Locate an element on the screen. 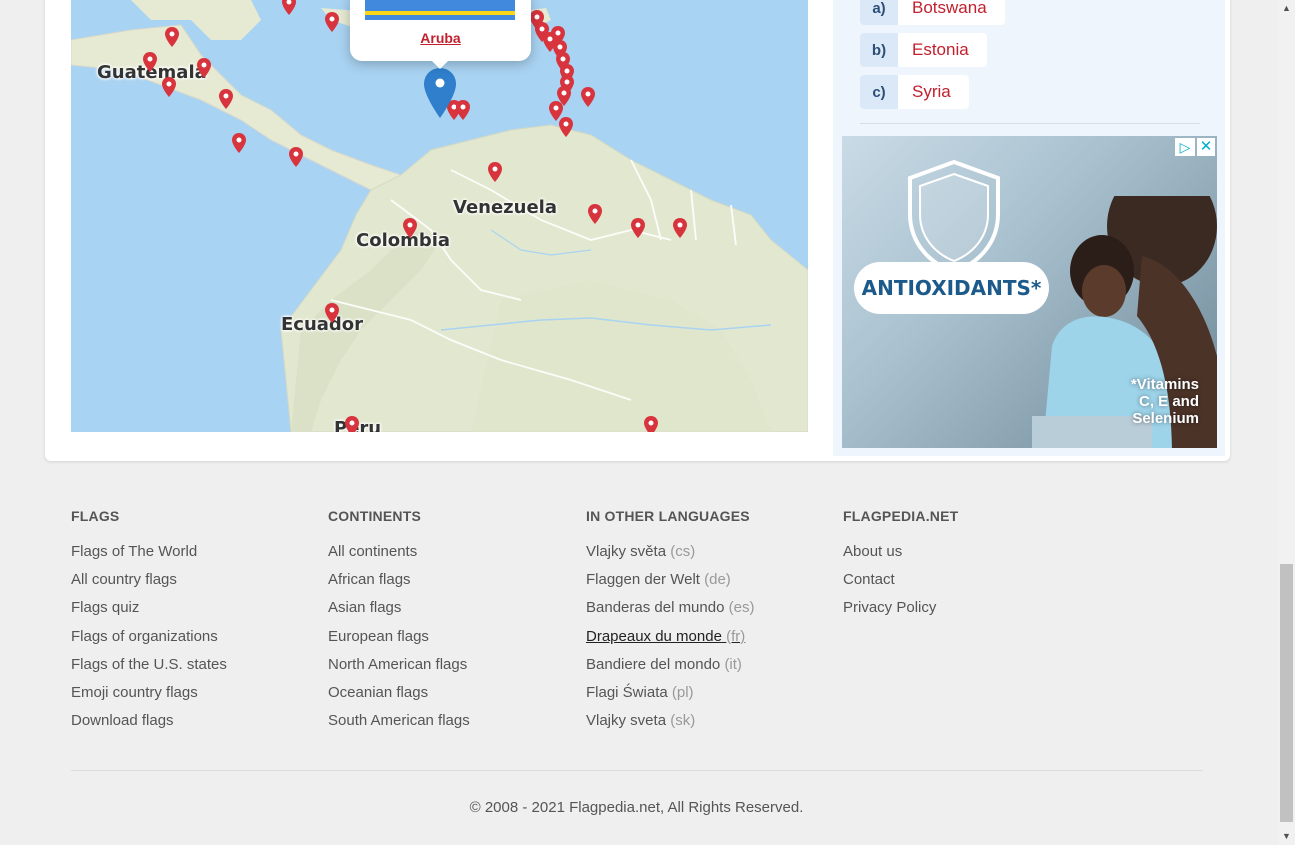 This screenshot has width=1295, height=845. popup-tail is located at coordinates (440, 64).